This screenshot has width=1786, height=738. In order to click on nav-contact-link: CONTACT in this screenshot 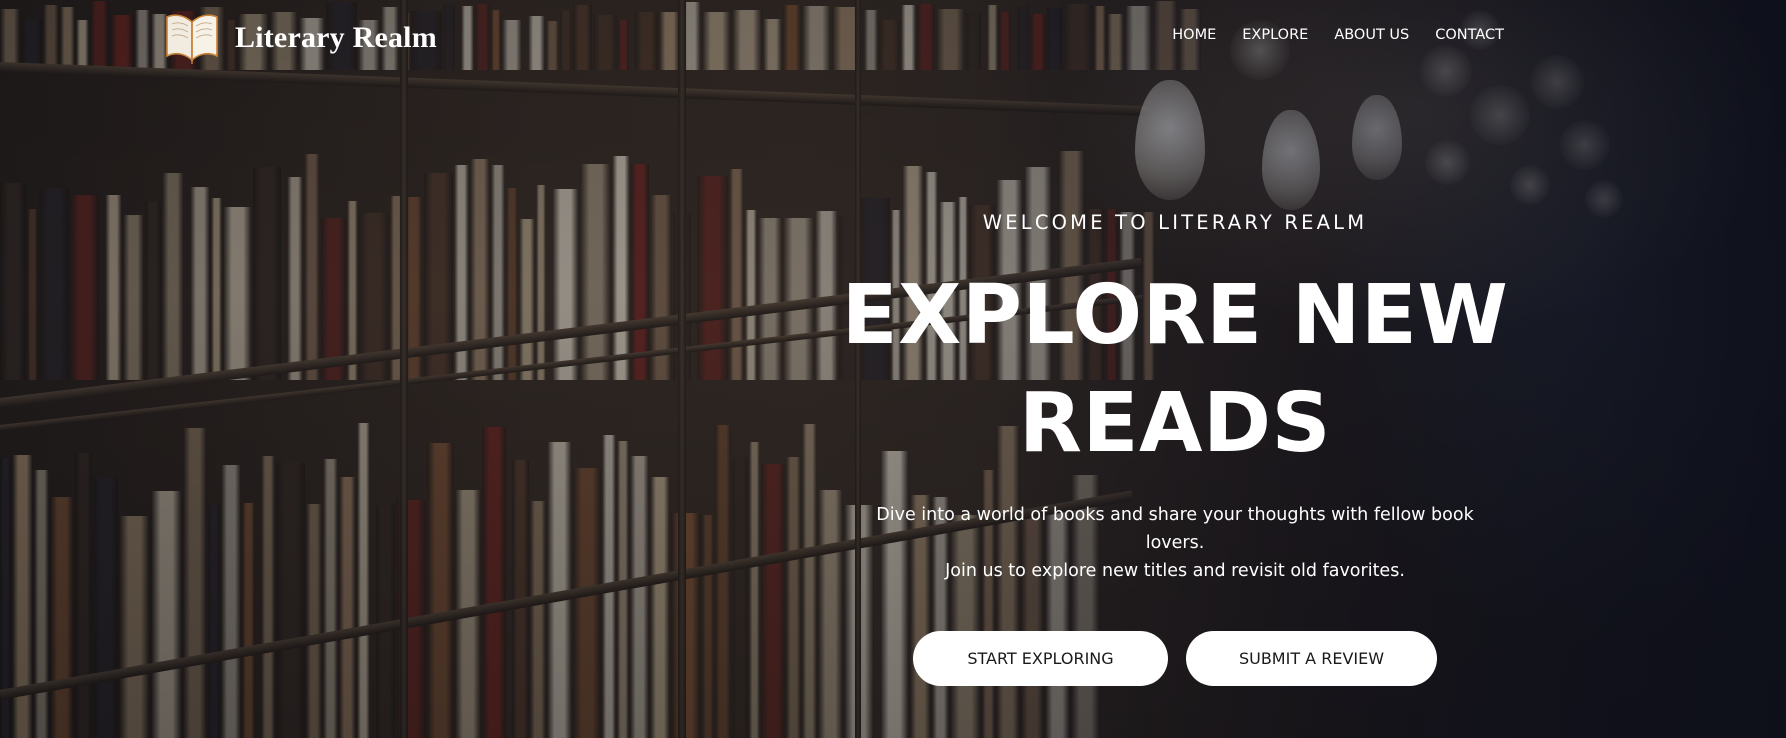, I will do `click(1469, 35)`.